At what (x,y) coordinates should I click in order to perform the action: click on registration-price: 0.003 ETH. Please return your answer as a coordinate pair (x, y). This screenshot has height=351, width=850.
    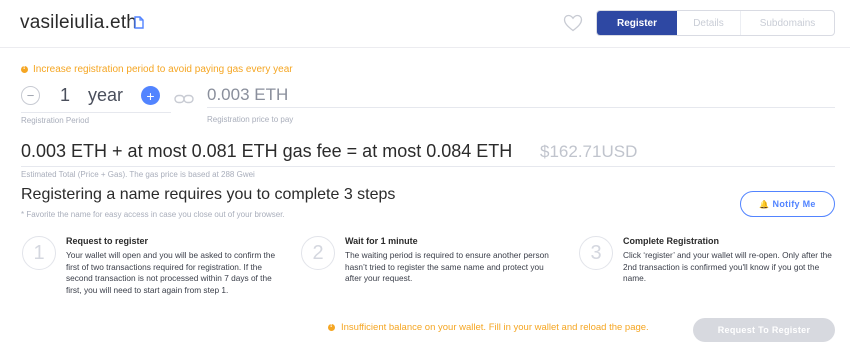
    Looking at the image, I should click on (248, 94).